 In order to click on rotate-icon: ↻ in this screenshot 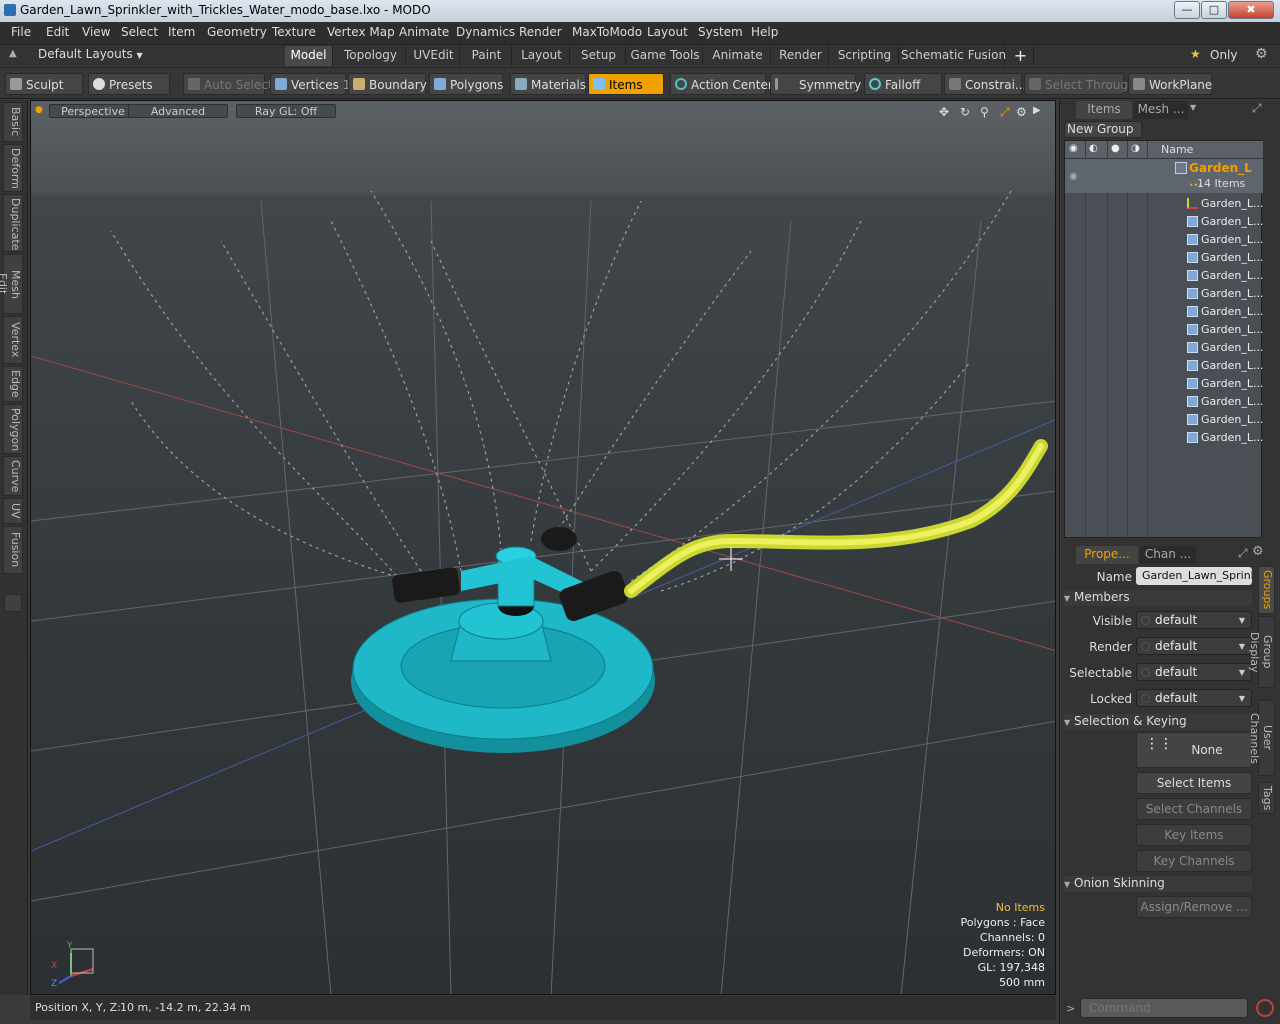, I will do `click(965, 112)`.